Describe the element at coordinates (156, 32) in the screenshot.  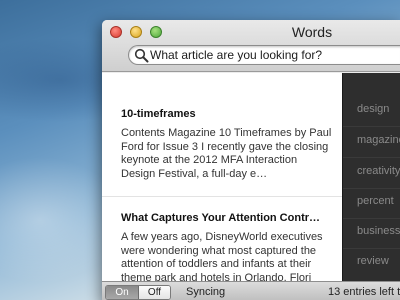
I see `zoom-button` at that location.